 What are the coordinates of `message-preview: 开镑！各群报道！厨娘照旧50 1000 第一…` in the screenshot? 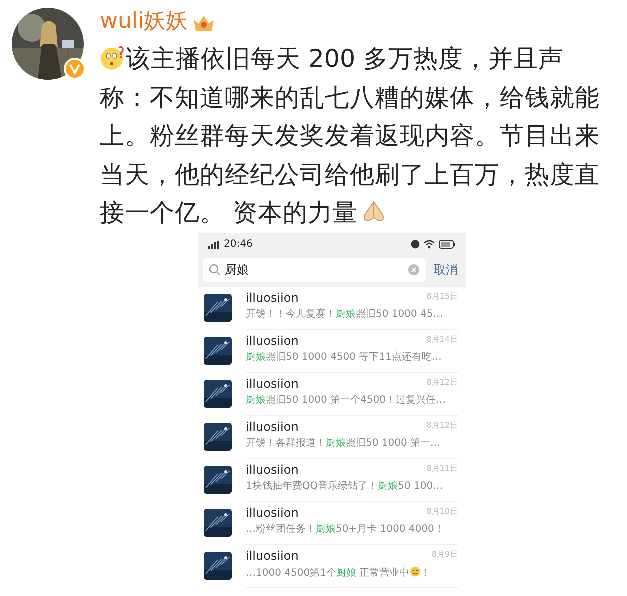 It's located at (344, 443).